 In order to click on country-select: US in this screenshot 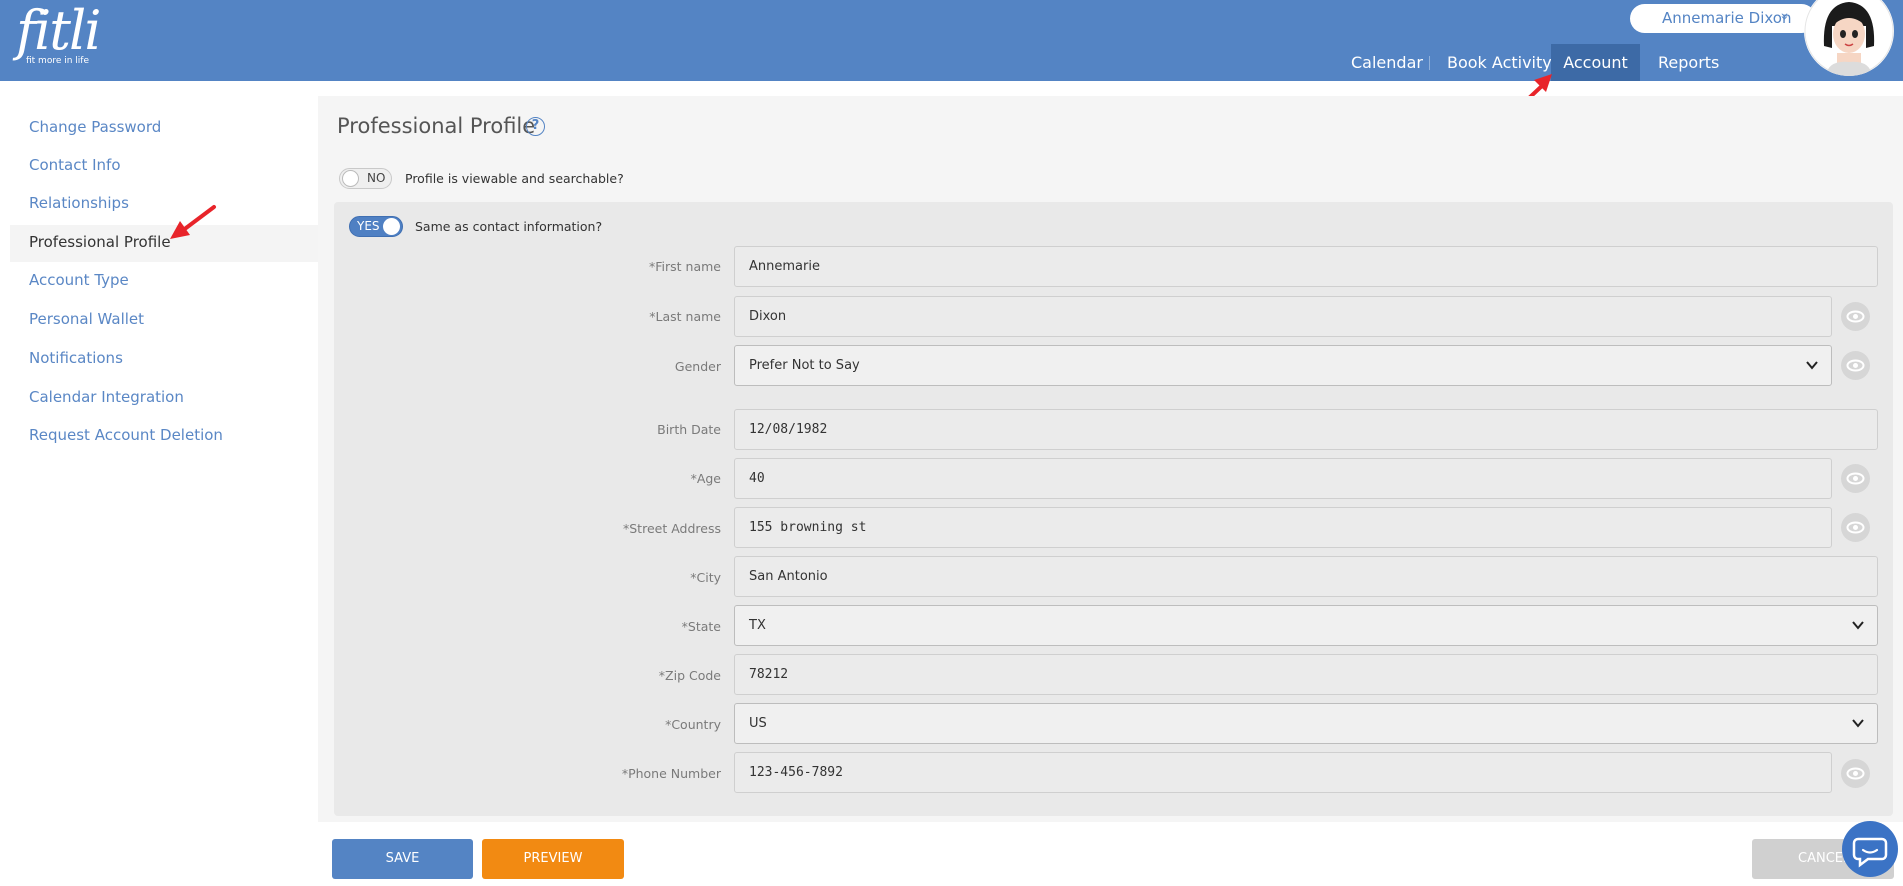, I will do `click(1306, 723)`.